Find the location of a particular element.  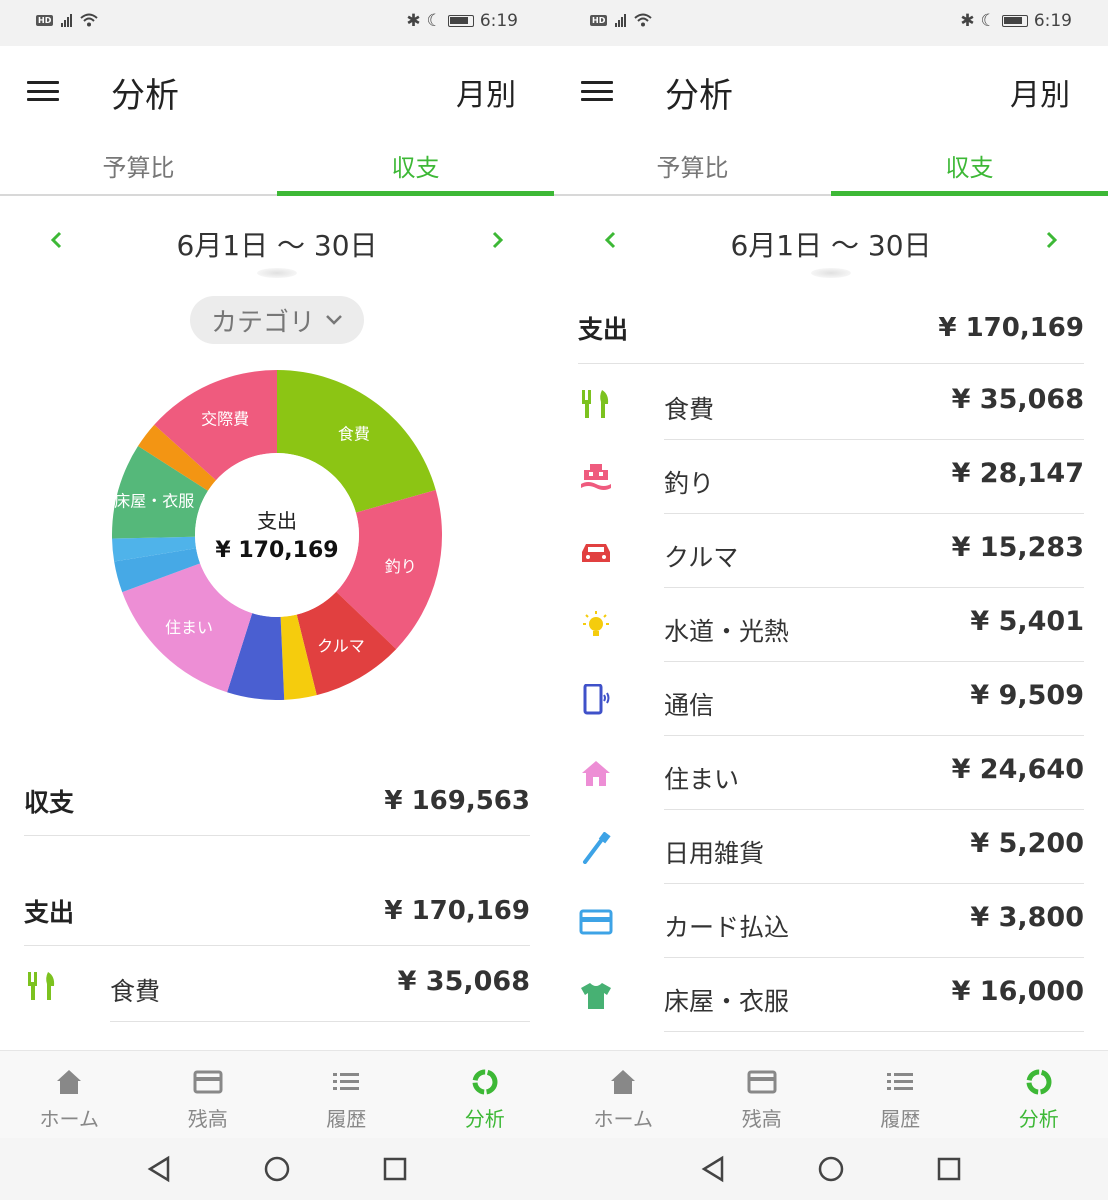

date-navigator: 6月1日 〜 30日 is located at coordinates (277, 243).